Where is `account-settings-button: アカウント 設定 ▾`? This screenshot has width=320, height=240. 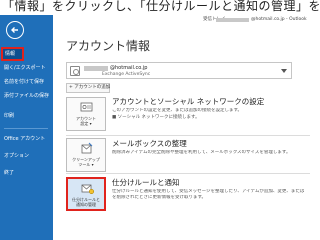
account-settings-button: アカウント 設定 ▾ is located at coordinates (86, 114).